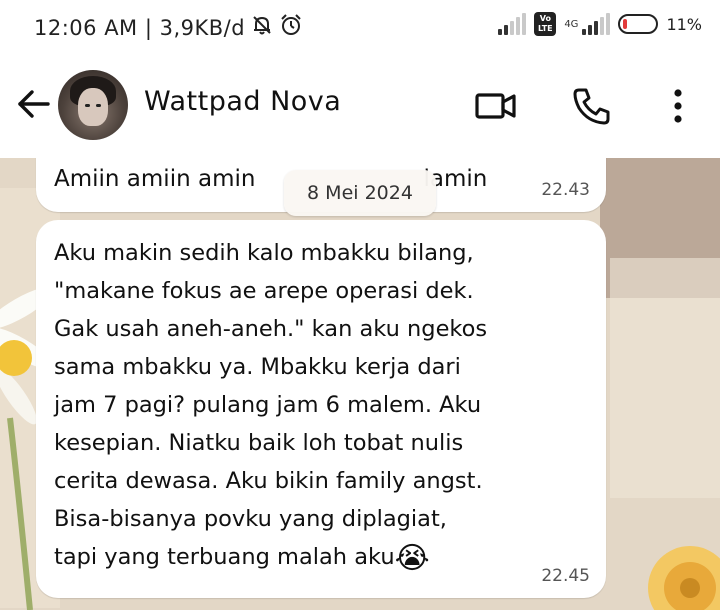 The height and width of the screenshot is (610, 720). I want to click on status-right: Vo LTE 4G 11%, so click(600, 24).